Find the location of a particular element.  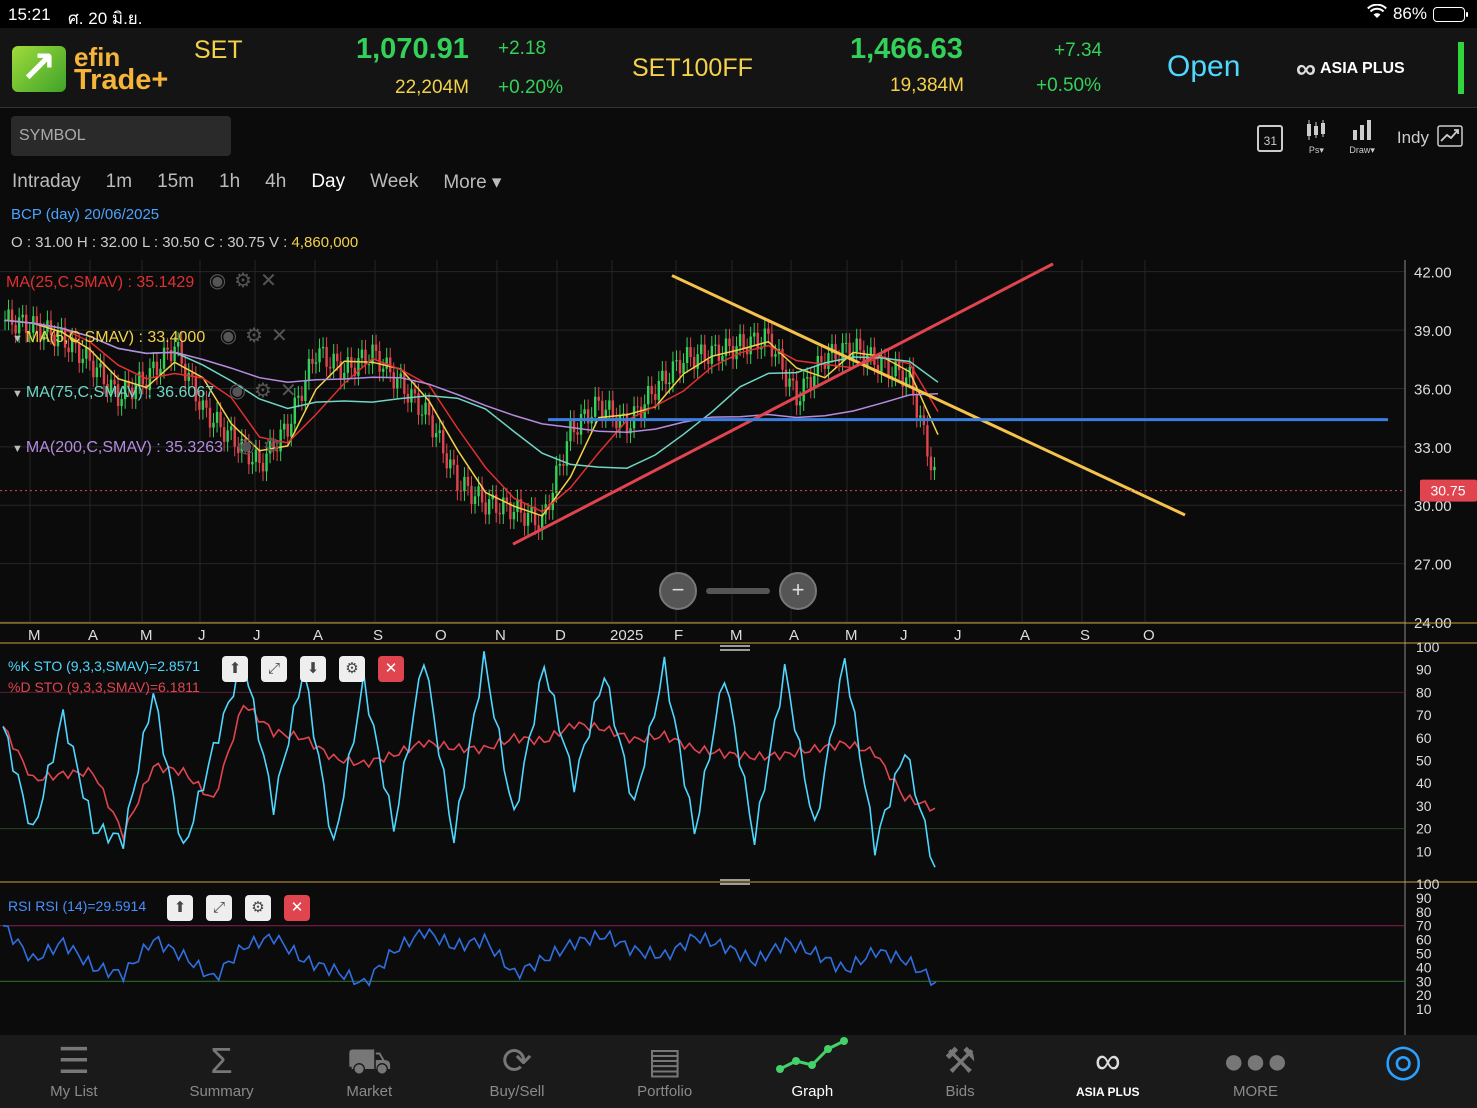

exchange-icon: ⟳ is located at coordinates (517, 1060).